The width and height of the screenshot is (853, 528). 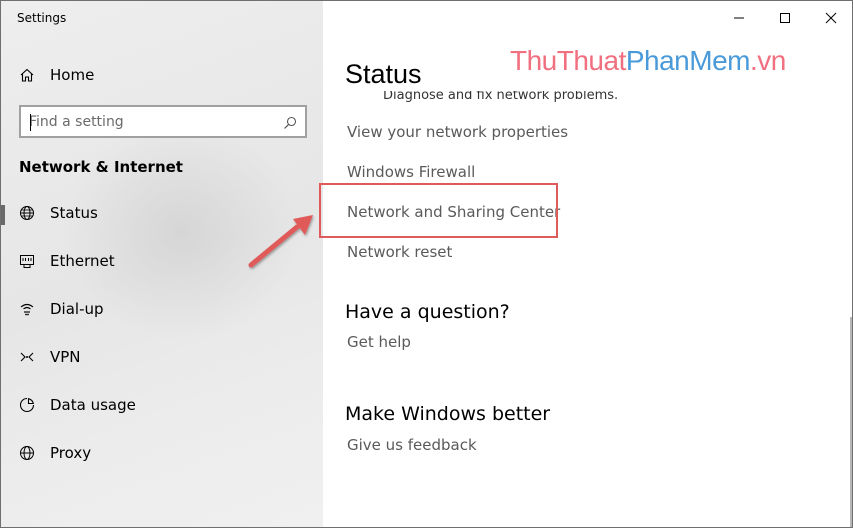 What do you see at coordinates (383, 74) in the screenshot?
I see `page-title: Status` at bounding box center [383, 74].